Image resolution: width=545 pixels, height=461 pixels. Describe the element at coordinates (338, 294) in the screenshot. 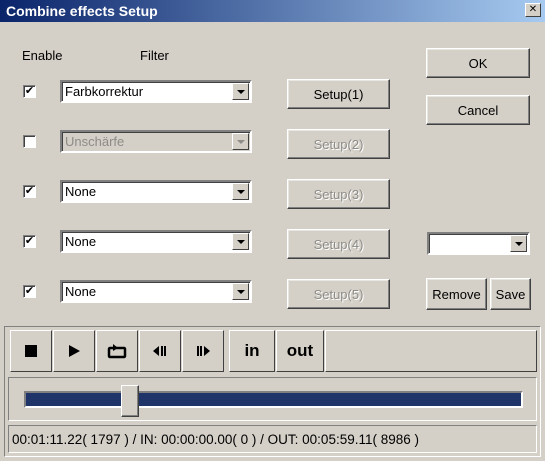

I see `setup-button-5: Setup(5)` at that location.